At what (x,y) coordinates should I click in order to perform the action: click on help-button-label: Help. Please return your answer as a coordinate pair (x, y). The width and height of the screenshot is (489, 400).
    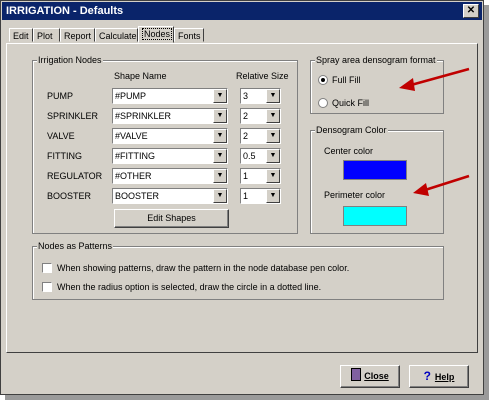
    Looking at the image, I should click on (444, 377).